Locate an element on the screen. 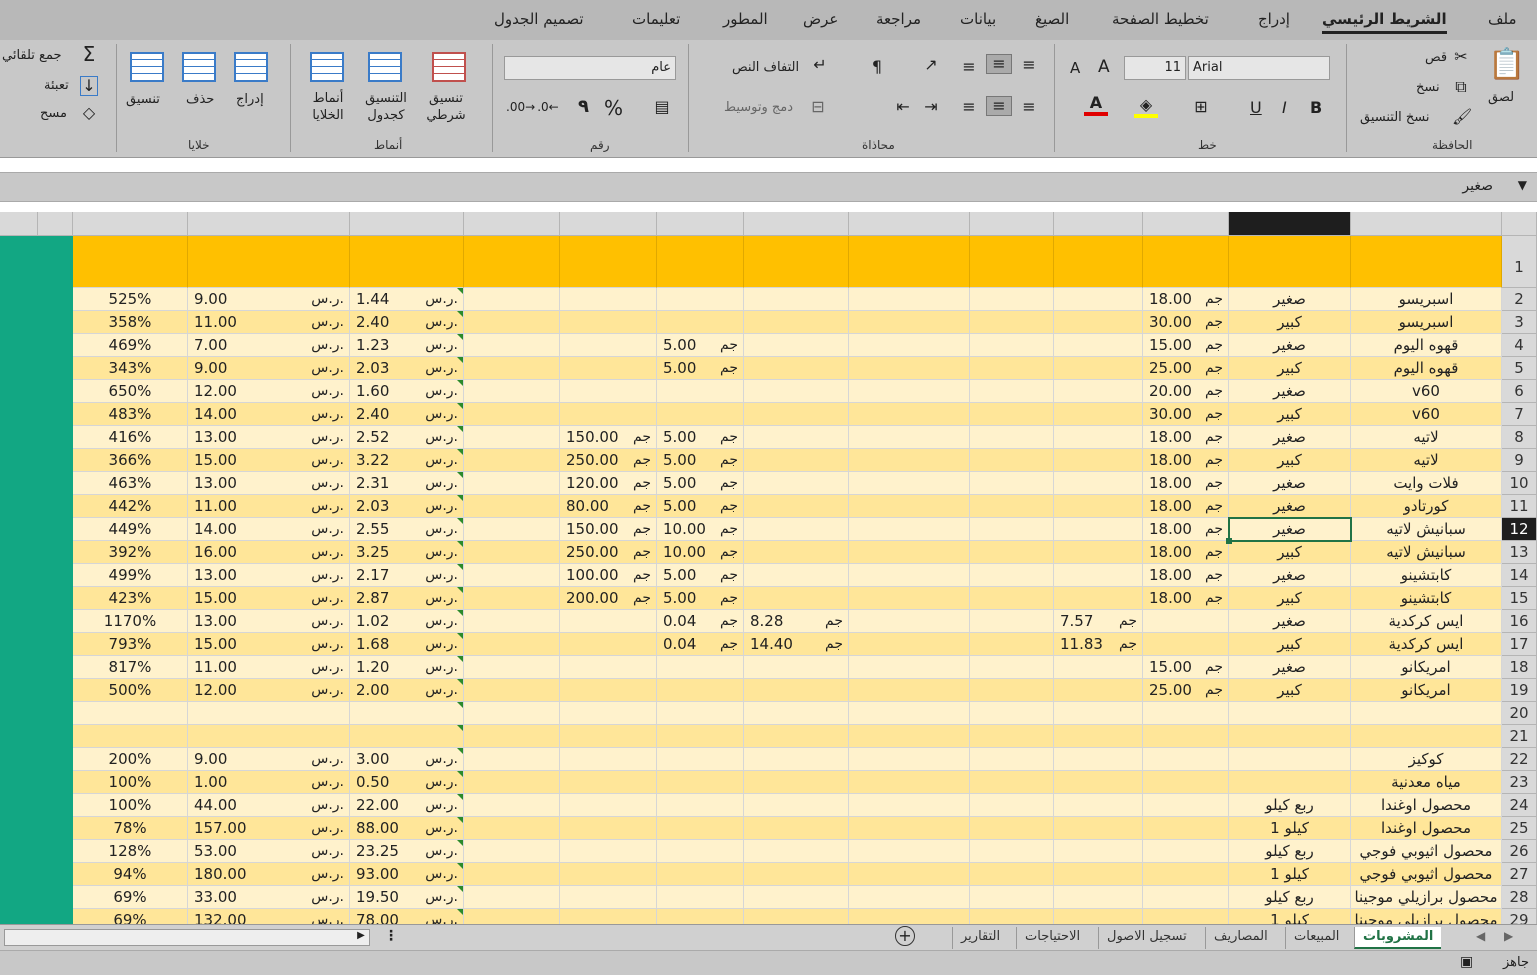  cell-b26: ربع كيلو is located at coordinates (1290, 851).